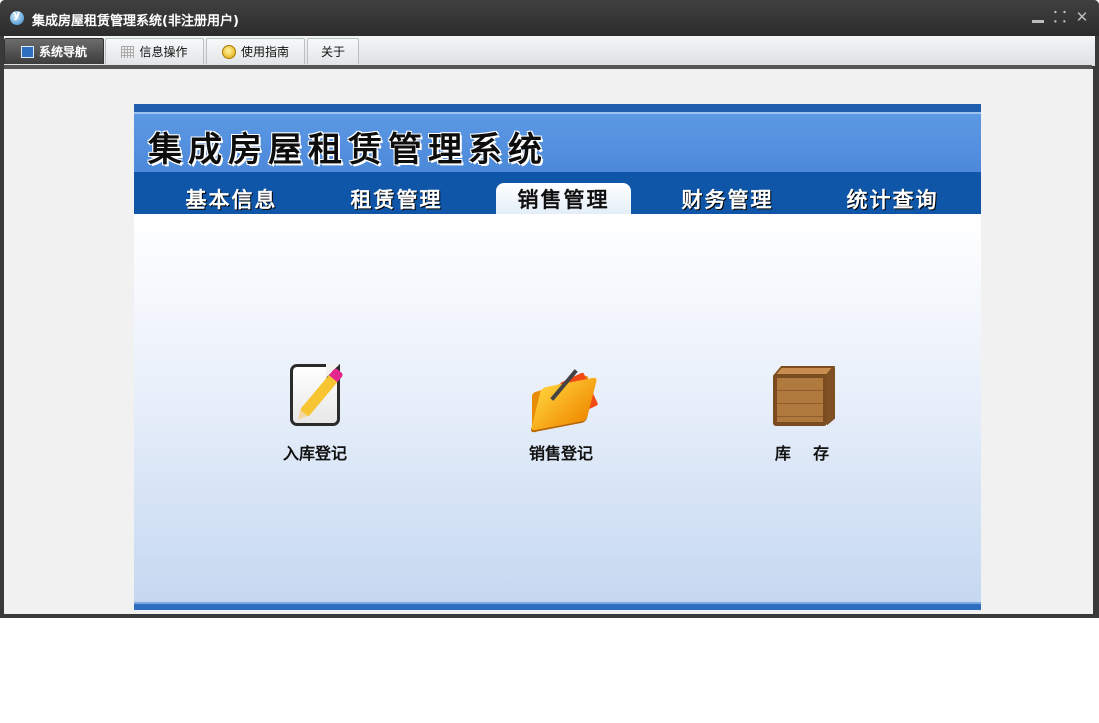  I want to click on banner: 集成房屋租赁管理系统, so click(557, 143).